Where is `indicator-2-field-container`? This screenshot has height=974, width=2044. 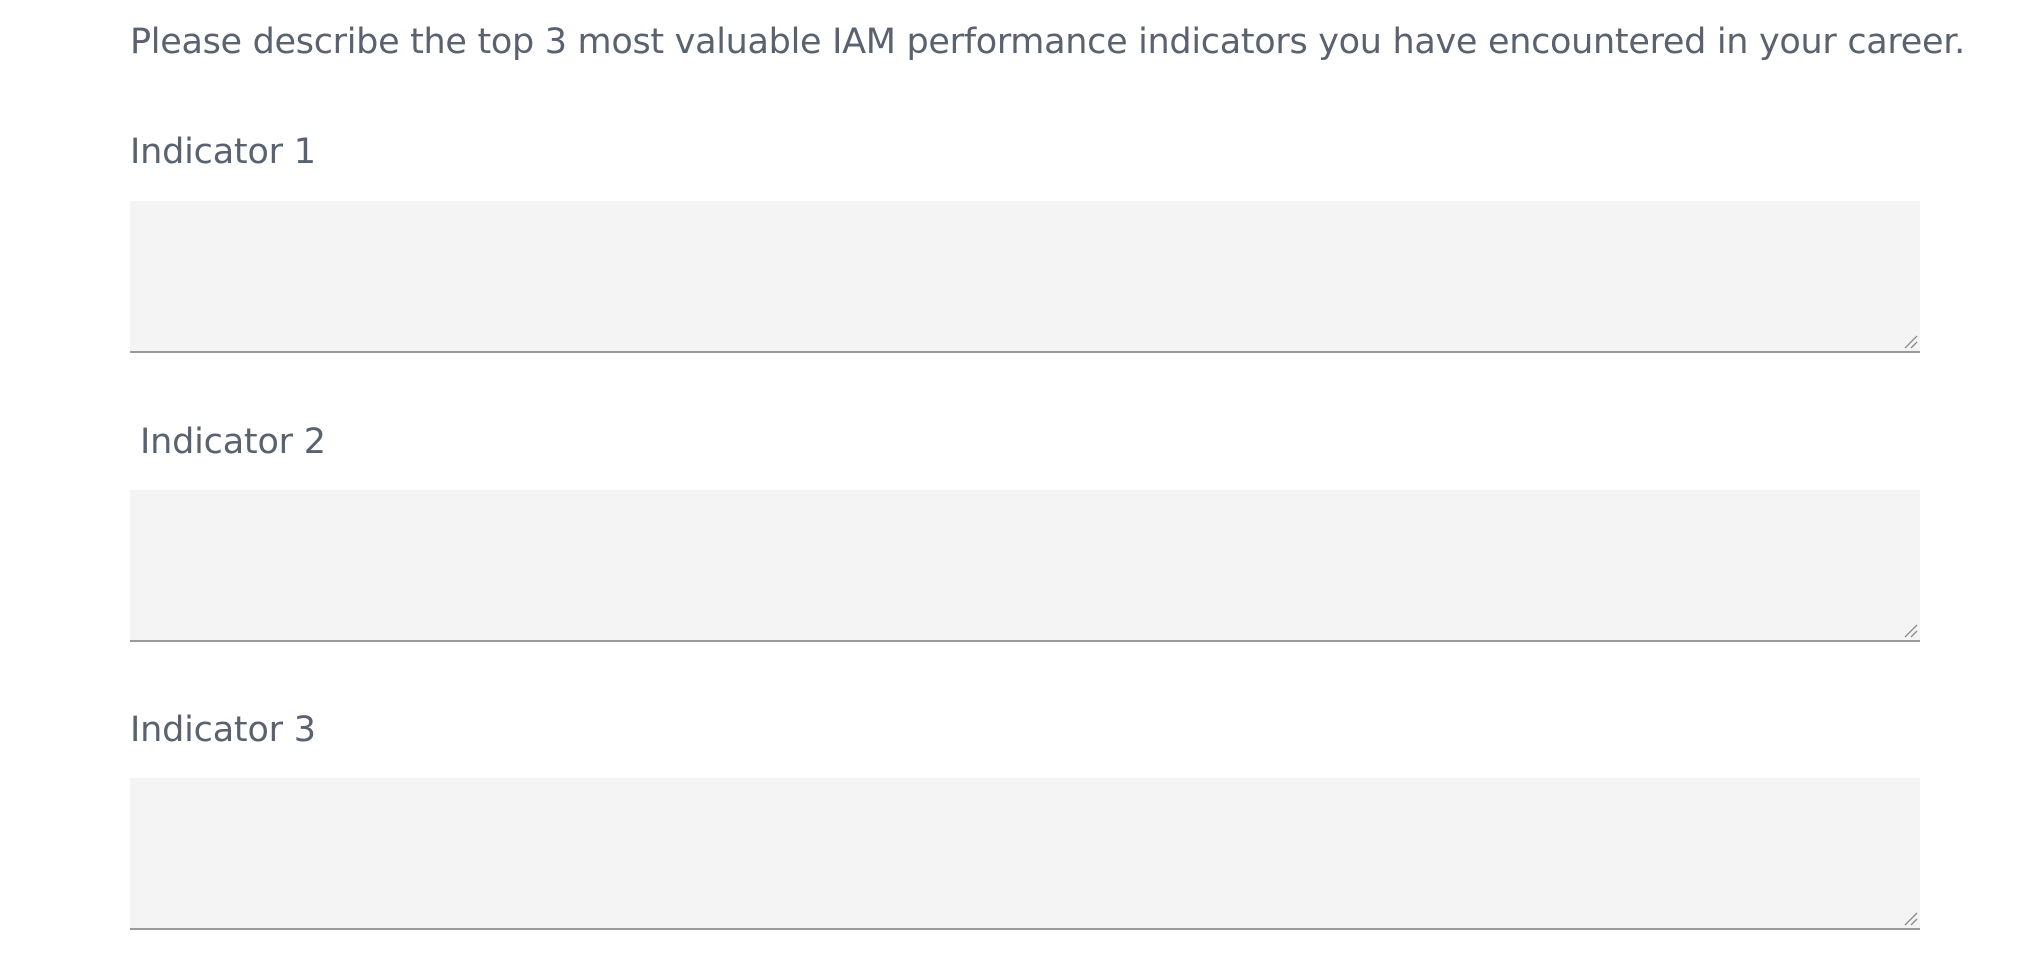
indicator-2-field-container is located at coordinates (1025, 566).